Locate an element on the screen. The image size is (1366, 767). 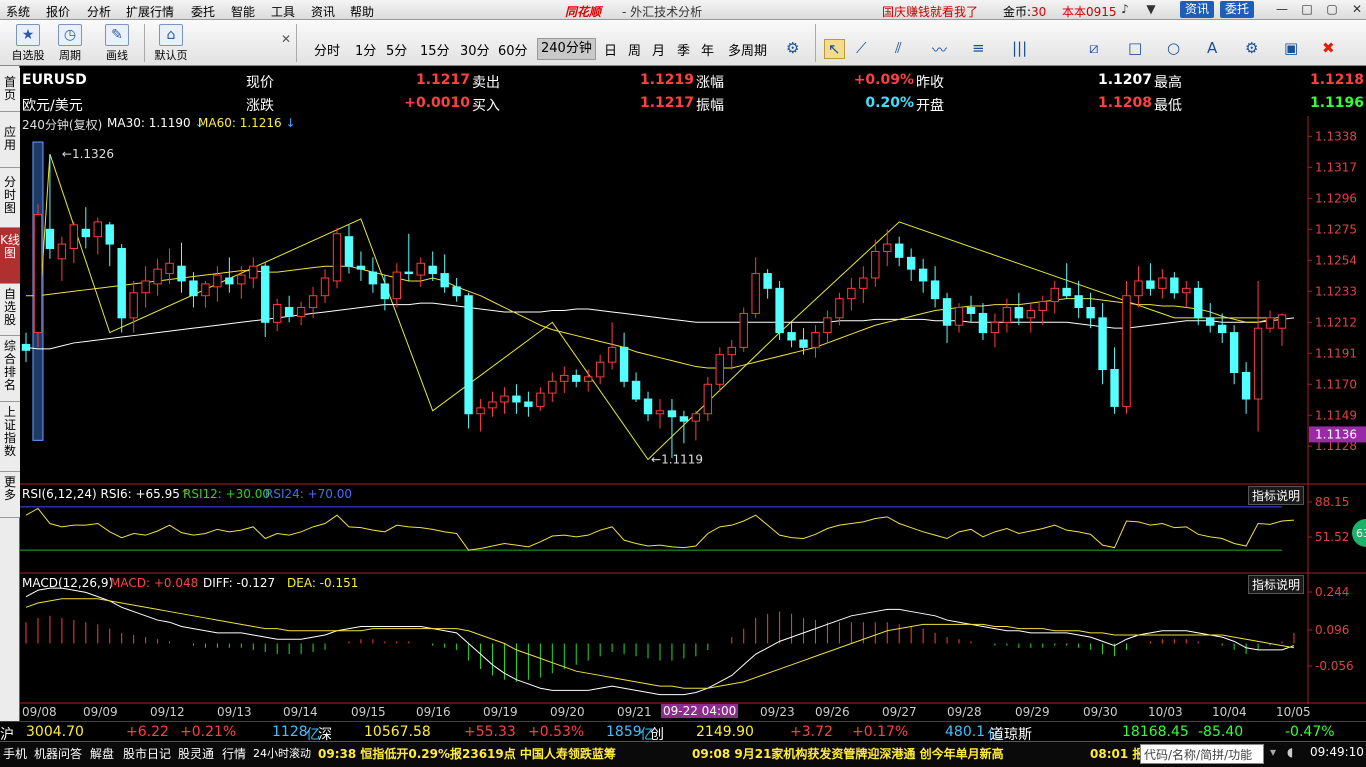
draw-settings-icon: ⚙ is located at coordinates (1251, 48).